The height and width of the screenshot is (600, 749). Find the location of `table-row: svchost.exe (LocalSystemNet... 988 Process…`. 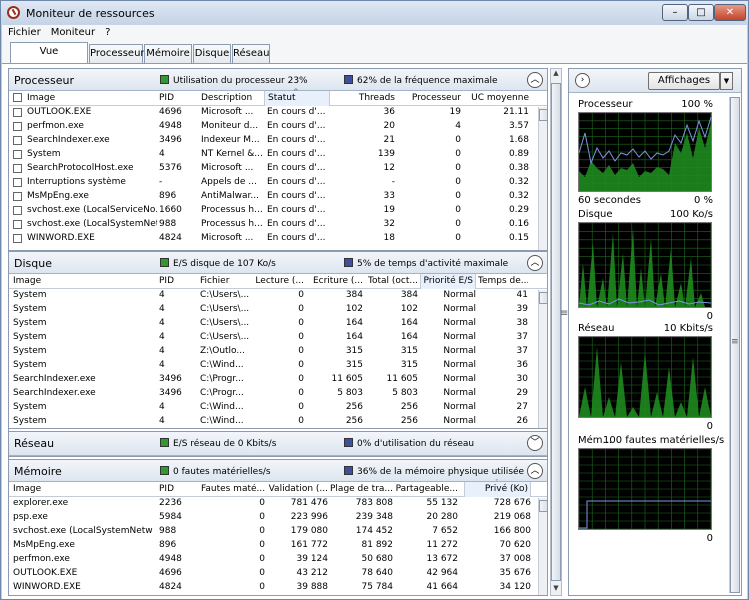

table-row: svchost.exe (LocalSystemNet... 988 Process… is located at coordinates (278, 225).